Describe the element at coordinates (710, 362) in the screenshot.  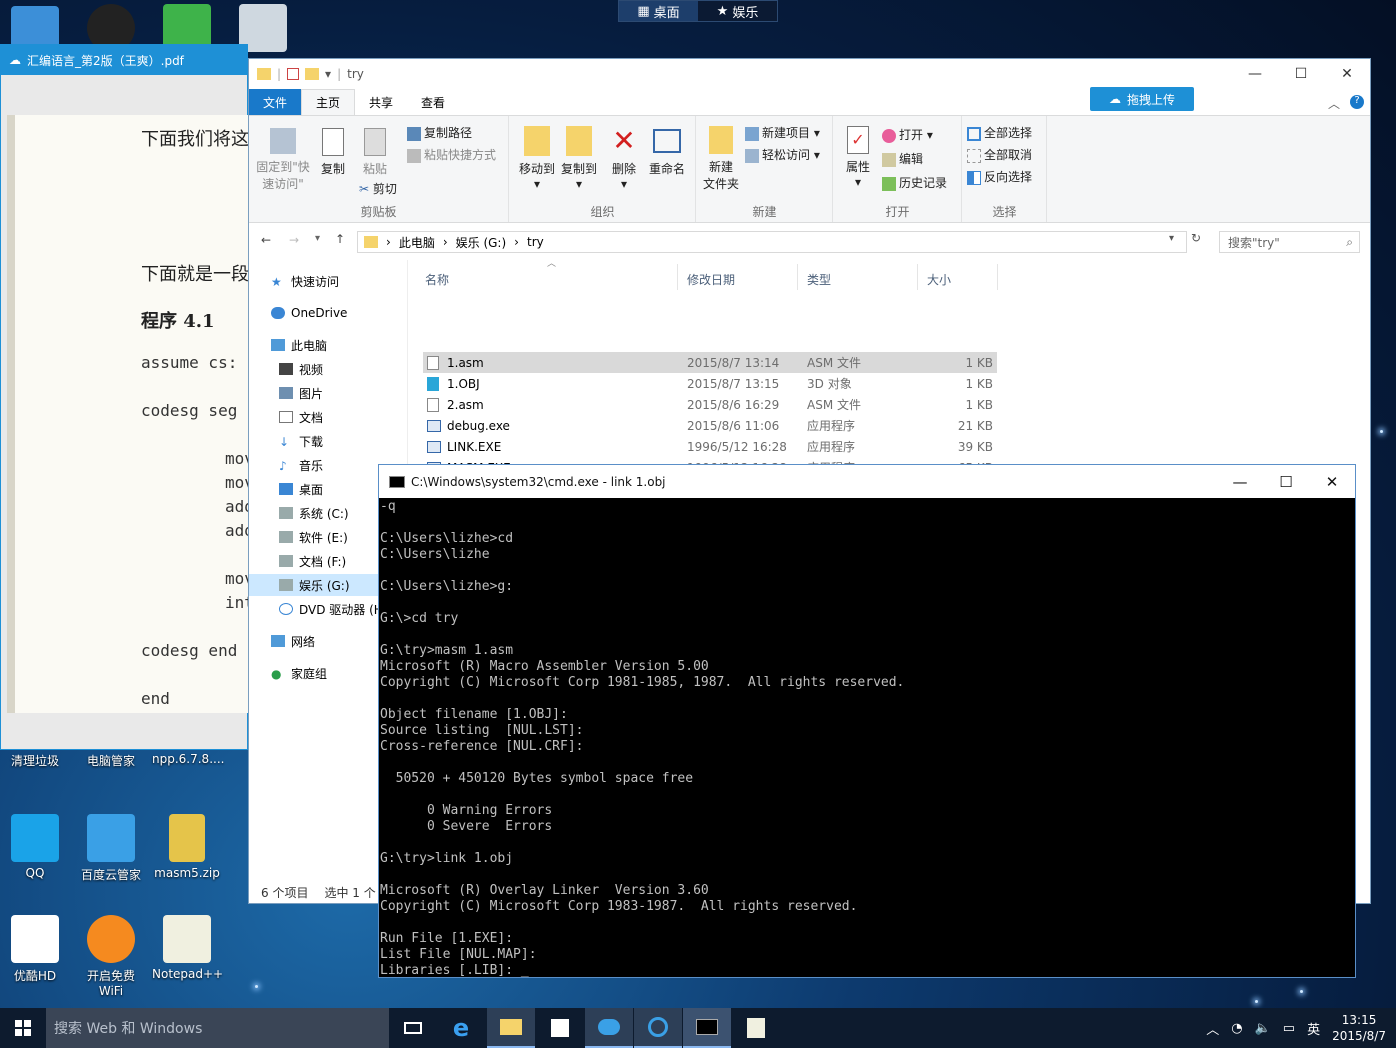
I see `file-row-1-asm: 1.asm 2015/8/7 13:14 ASM 文件 1 KB` at that location.